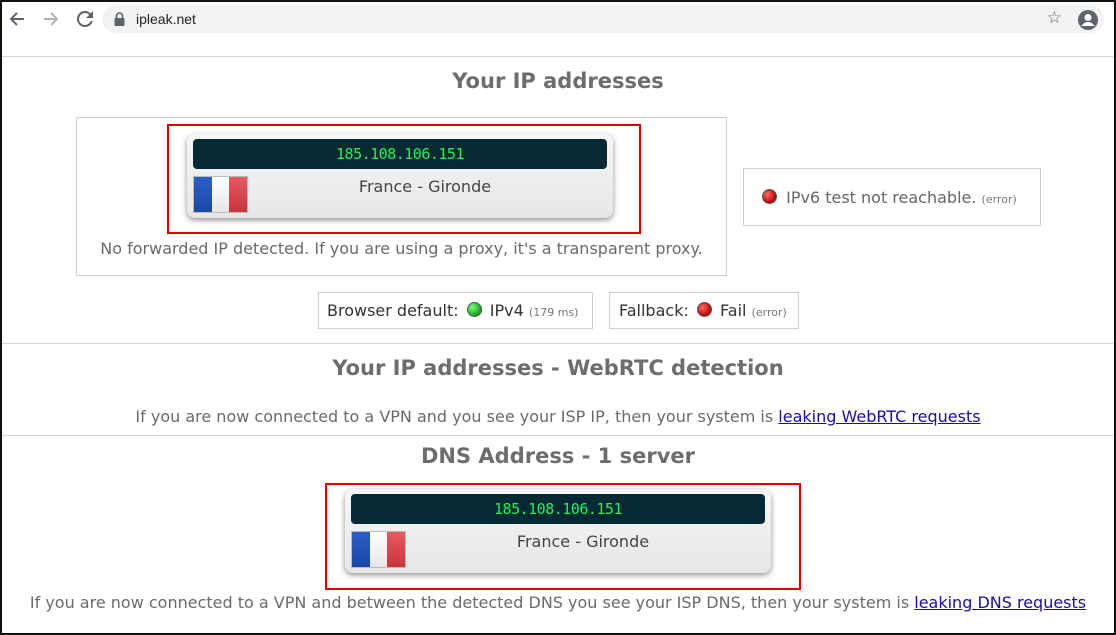 The height and width of the screenshot is (635, 1116). I want to click on ip-section-title: Your IP addresses, so click(558, 81).